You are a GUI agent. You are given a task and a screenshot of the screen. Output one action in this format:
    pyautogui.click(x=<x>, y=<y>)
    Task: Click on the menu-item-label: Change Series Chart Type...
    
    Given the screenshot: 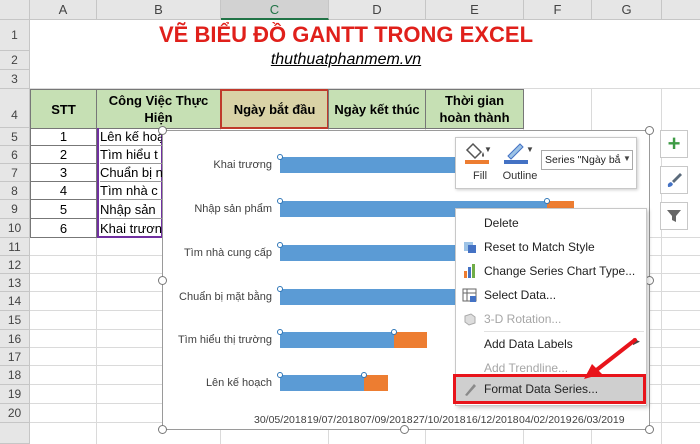 What is the action you would take?
    pyautogui.click(x=560, y=271)
    